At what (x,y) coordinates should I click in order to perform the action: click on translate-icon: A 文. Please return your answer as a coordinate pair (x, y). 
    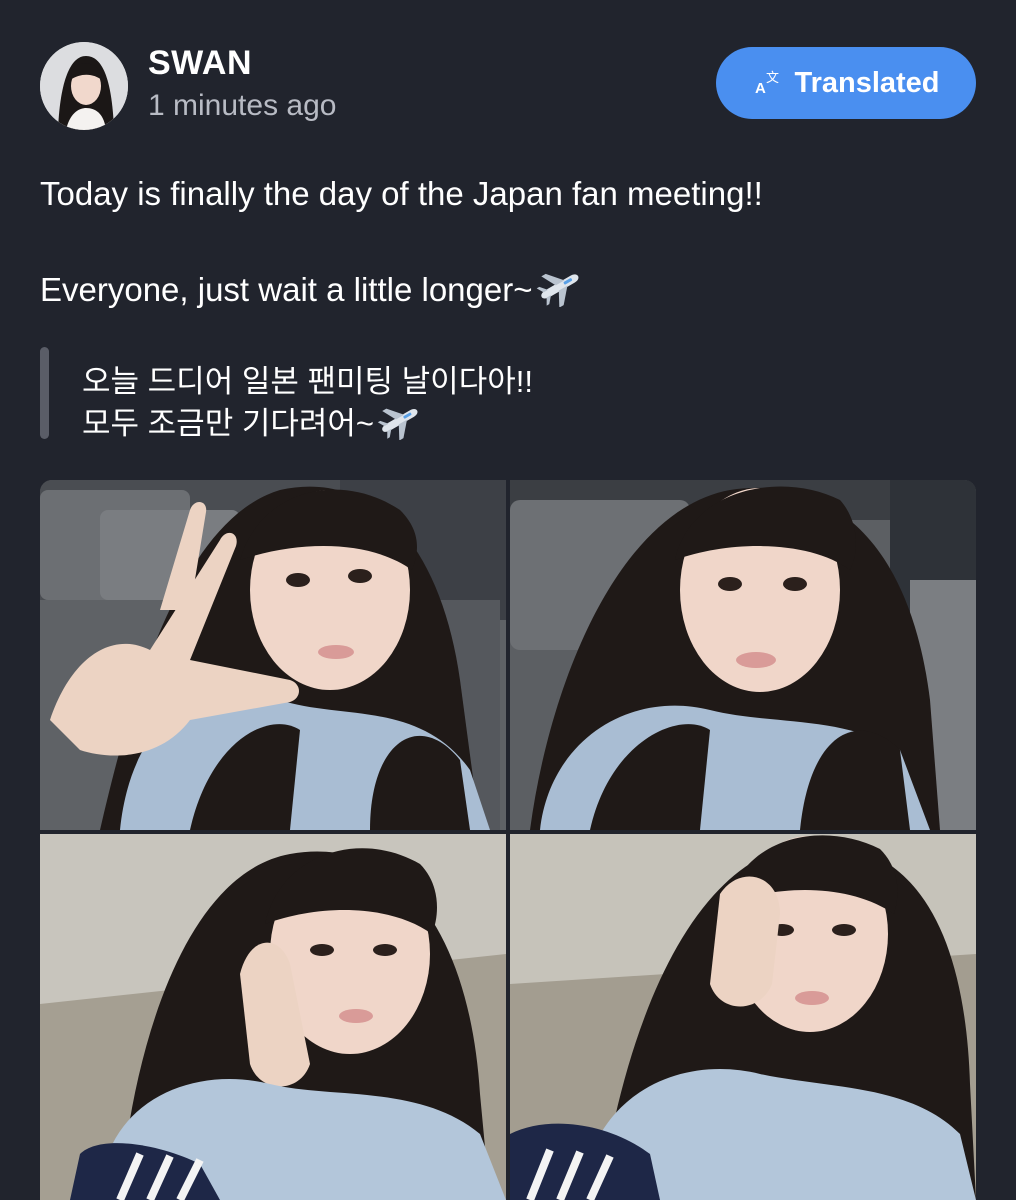
    Looking at the image, I should click on (767, 84).